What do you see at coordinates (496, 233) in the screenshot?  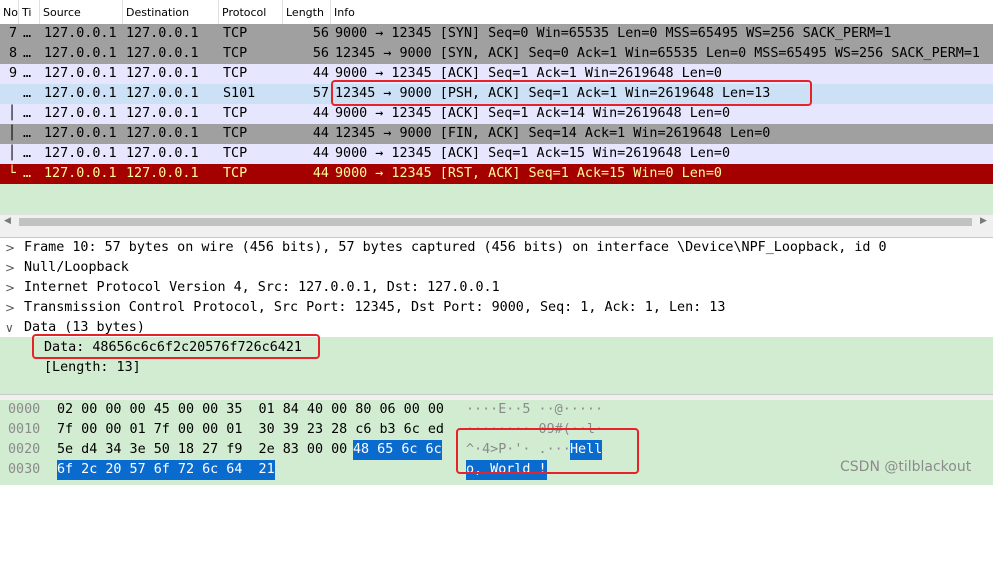 I see `pane-splitter-top` at bounding box center [496, 233].